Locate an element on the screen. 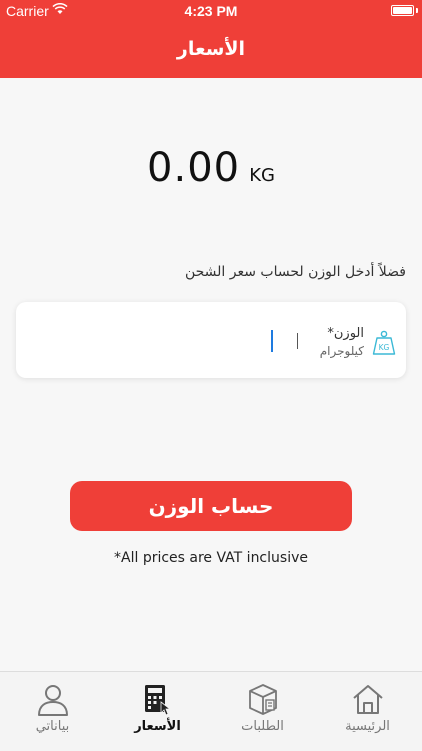  weight-display: 0.00 KG is located at coordinates (211, 168).